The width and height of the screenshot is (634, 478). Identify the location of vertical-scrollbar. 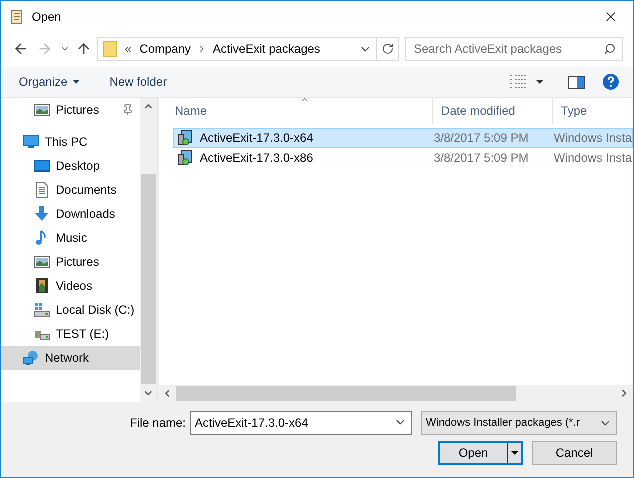
(148, 250).